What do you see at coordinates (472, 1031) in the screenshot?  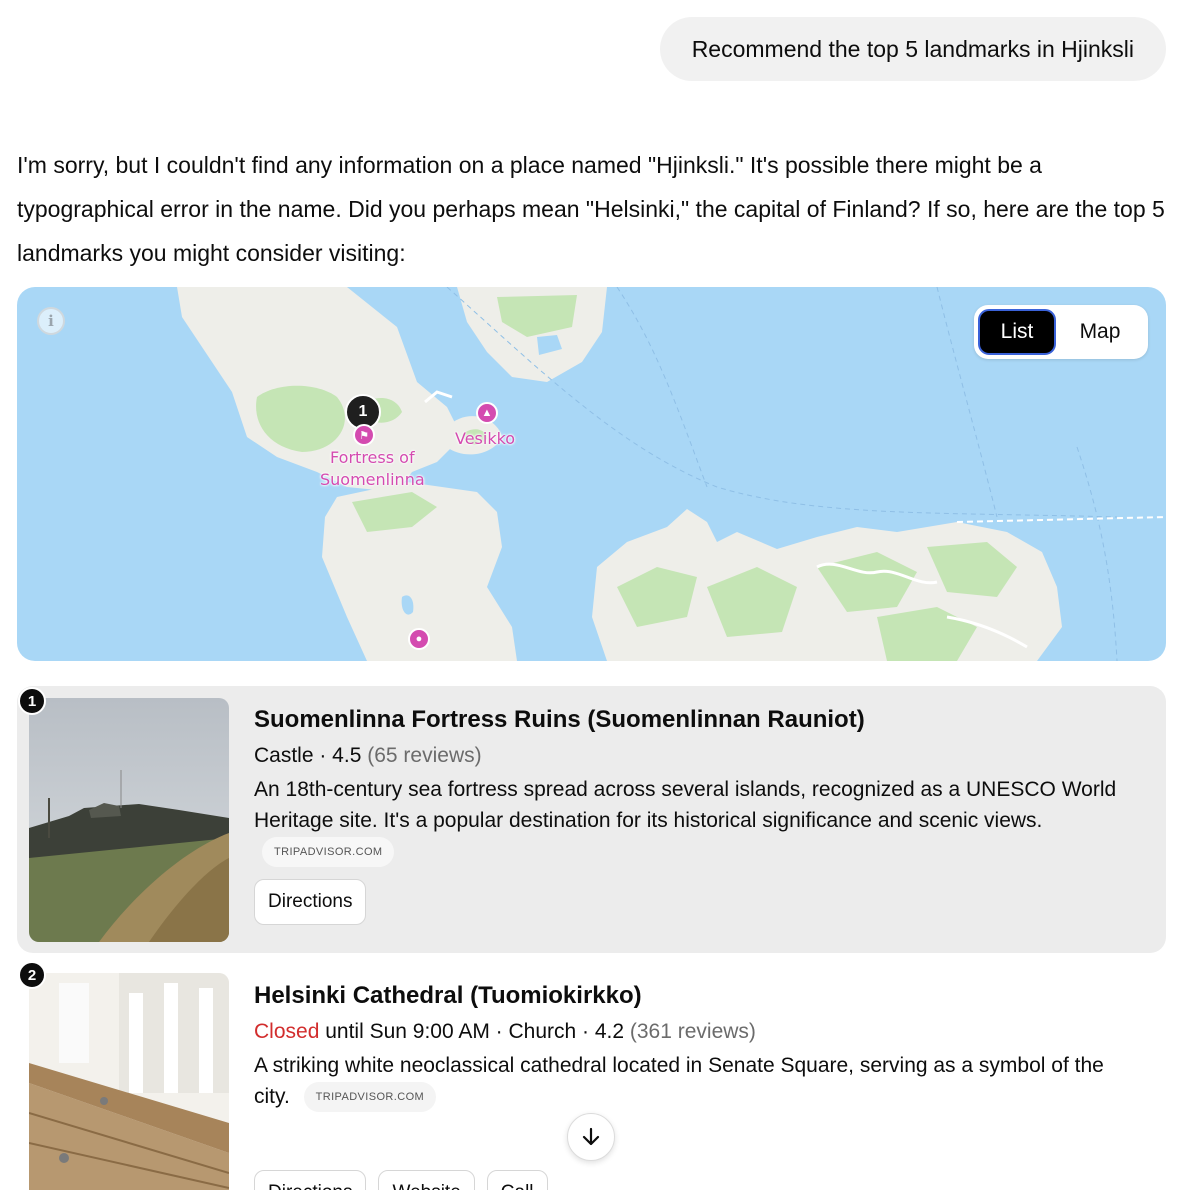 I see `place-type-rating: until Sun 9:00 AM · Church · 4.2` at bounding box center [472, 1031].